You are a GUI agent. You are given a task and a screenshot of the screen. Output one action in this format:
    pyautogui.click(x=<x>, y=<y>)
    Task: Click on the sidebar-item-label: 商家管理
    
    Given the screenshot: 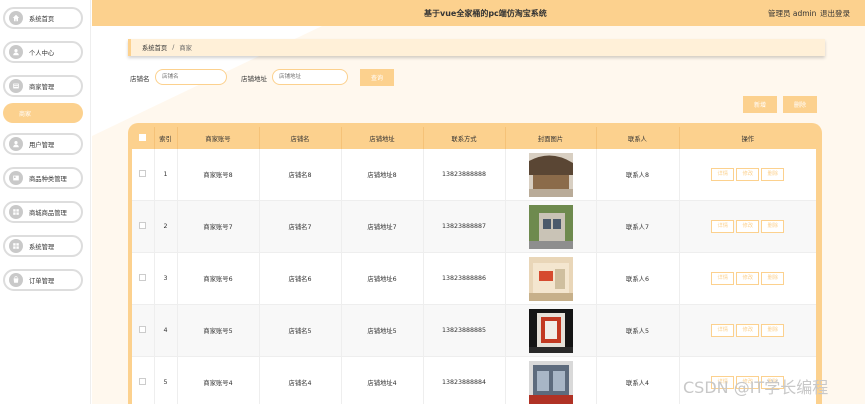 What is the action you would take?
    pyautogui.click(x=42, y=87)
    